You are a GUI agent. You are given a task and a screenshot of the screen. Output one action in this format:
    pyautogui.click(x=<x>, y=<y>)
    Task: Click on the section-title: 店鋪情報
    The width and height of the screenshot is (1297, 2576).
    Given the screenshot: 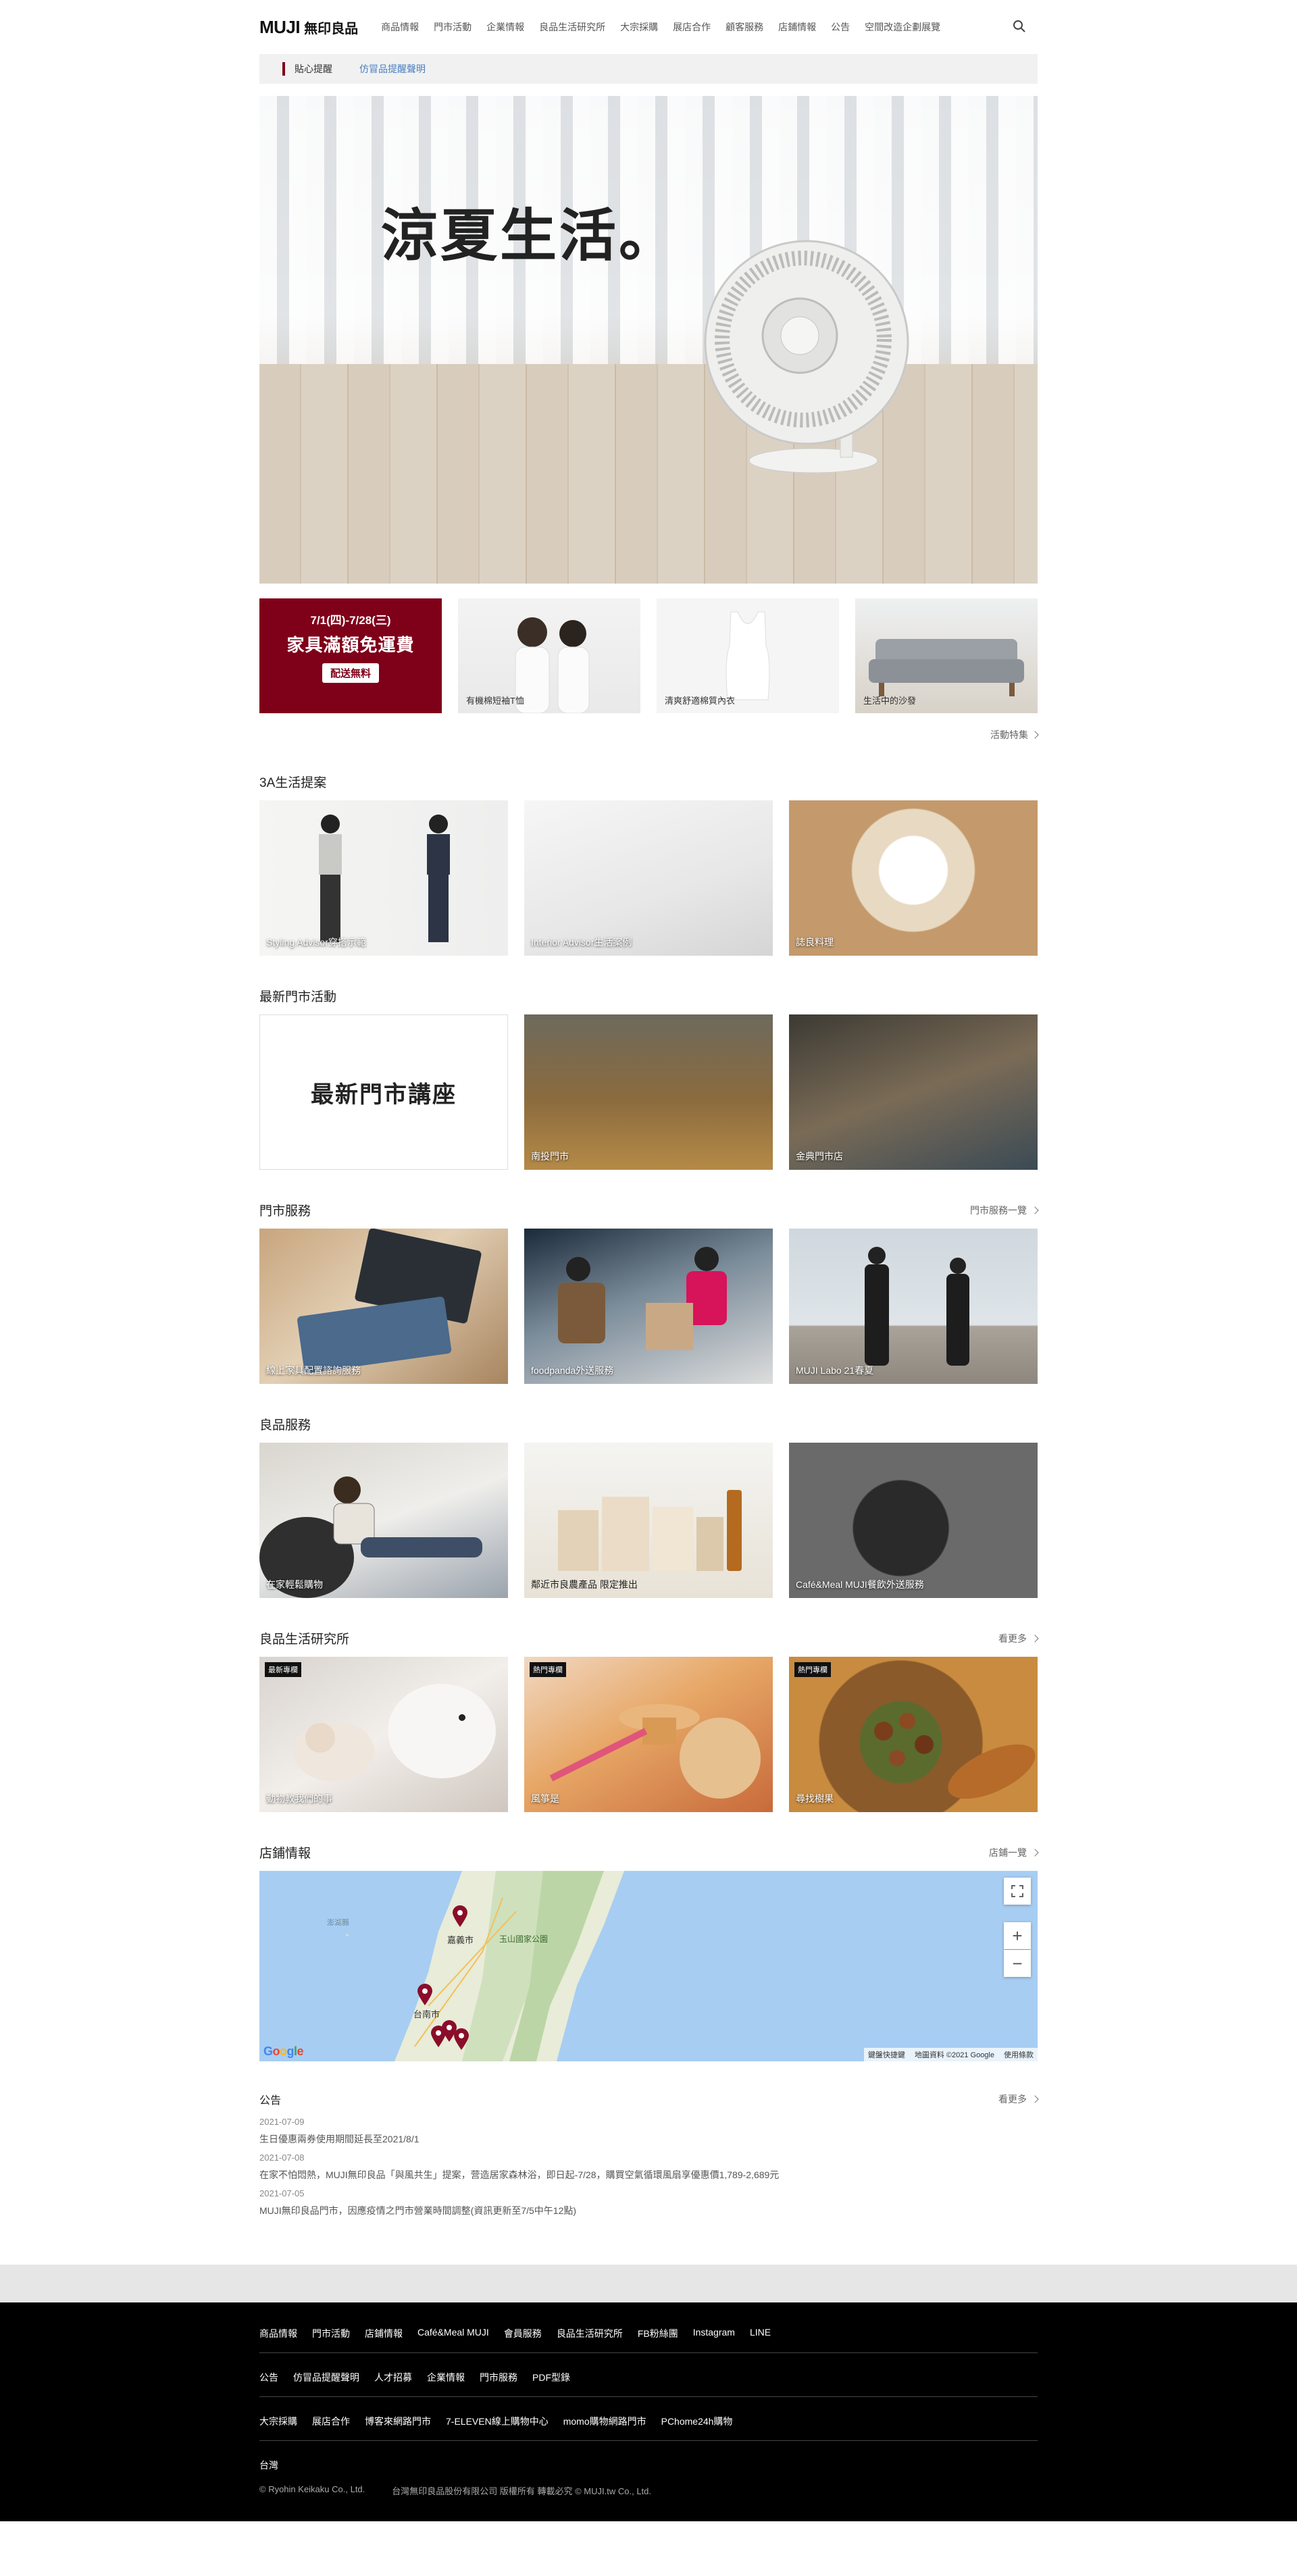 What is the action you would take?
    pyautogui.click(x=285, y=1854)
    